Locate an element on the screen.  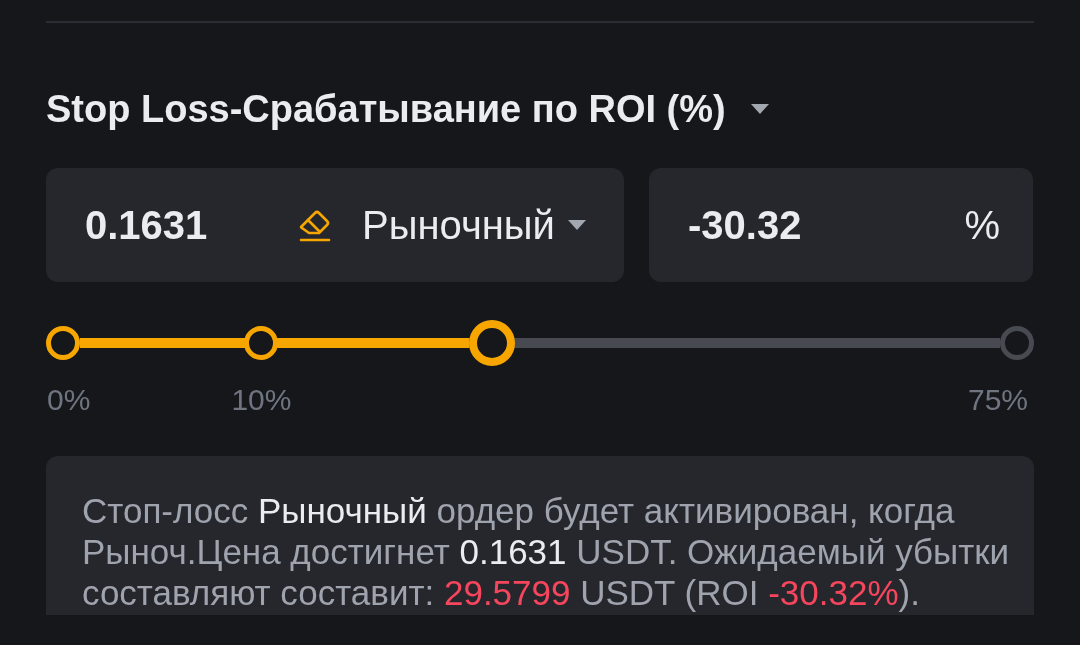
eraser-icon is located at coordinates (315, 225).